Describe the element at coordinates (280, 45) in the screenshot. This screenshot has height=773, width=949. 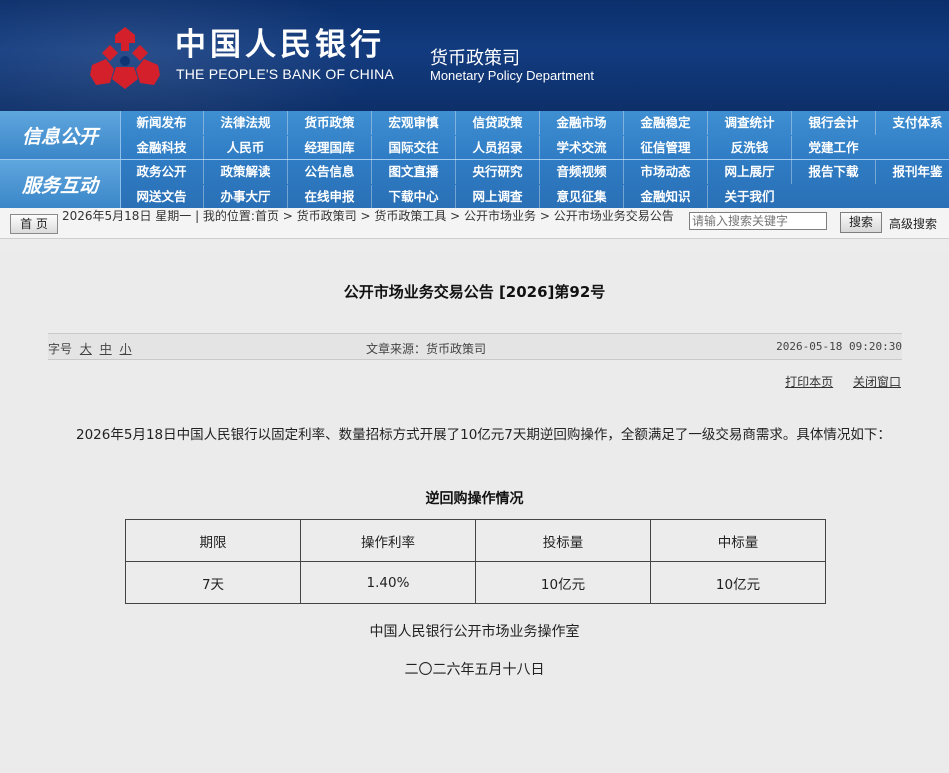
I see `bank-name-cn: 中国人民银行` at that location.